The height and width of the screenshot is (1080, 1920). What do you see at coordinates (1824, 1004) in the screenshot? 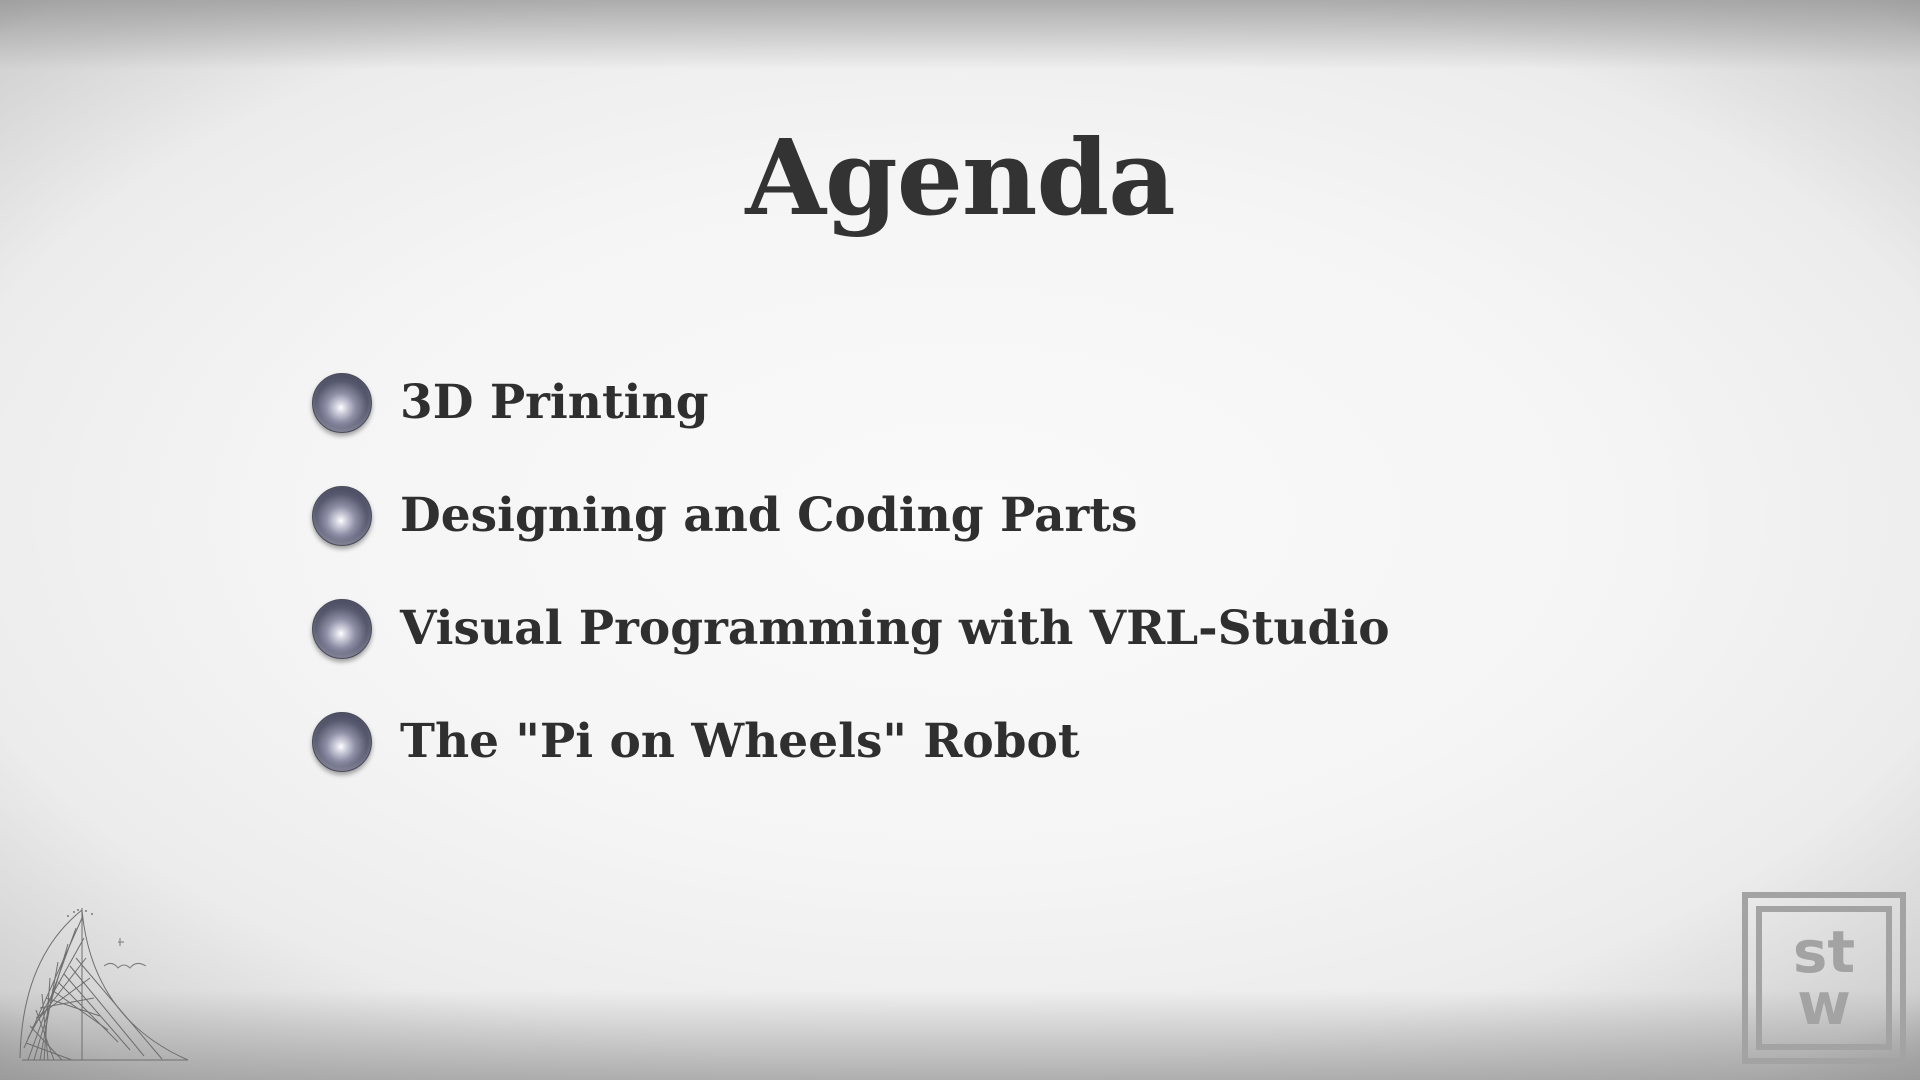
I see `logo-text-bottom: w` at bounding box center [1824, 1004].